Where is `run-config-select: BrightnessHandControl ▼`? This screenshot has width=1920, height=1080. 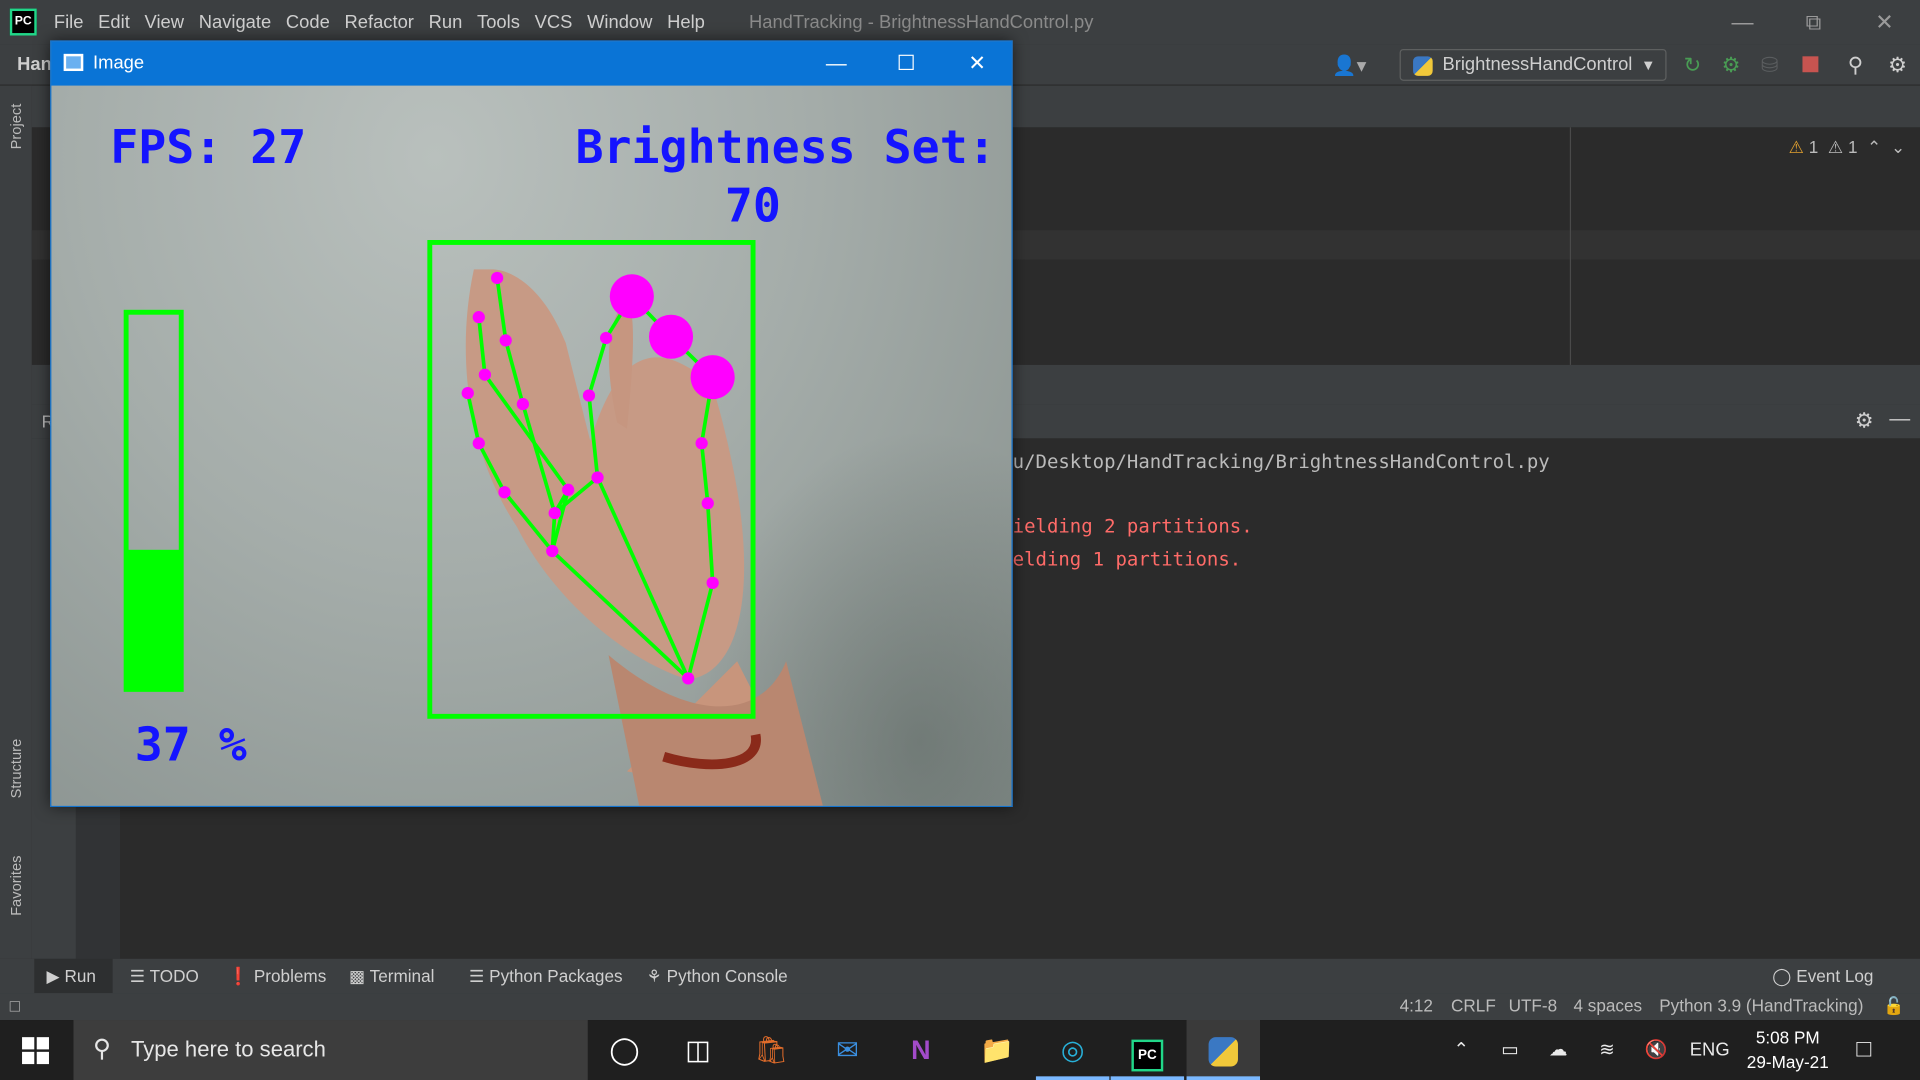
run-config-select: BrightnessHandControl ▼ is located at coordinates (1533, 64).